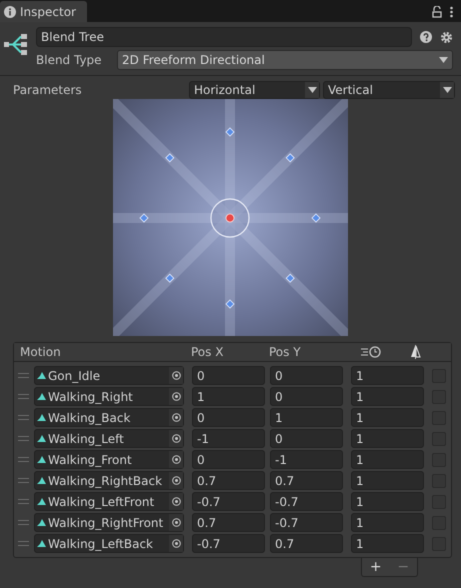 This screenshot has width=461, height=588. I want to click on column-header: Pos Y, so click(285, 352).